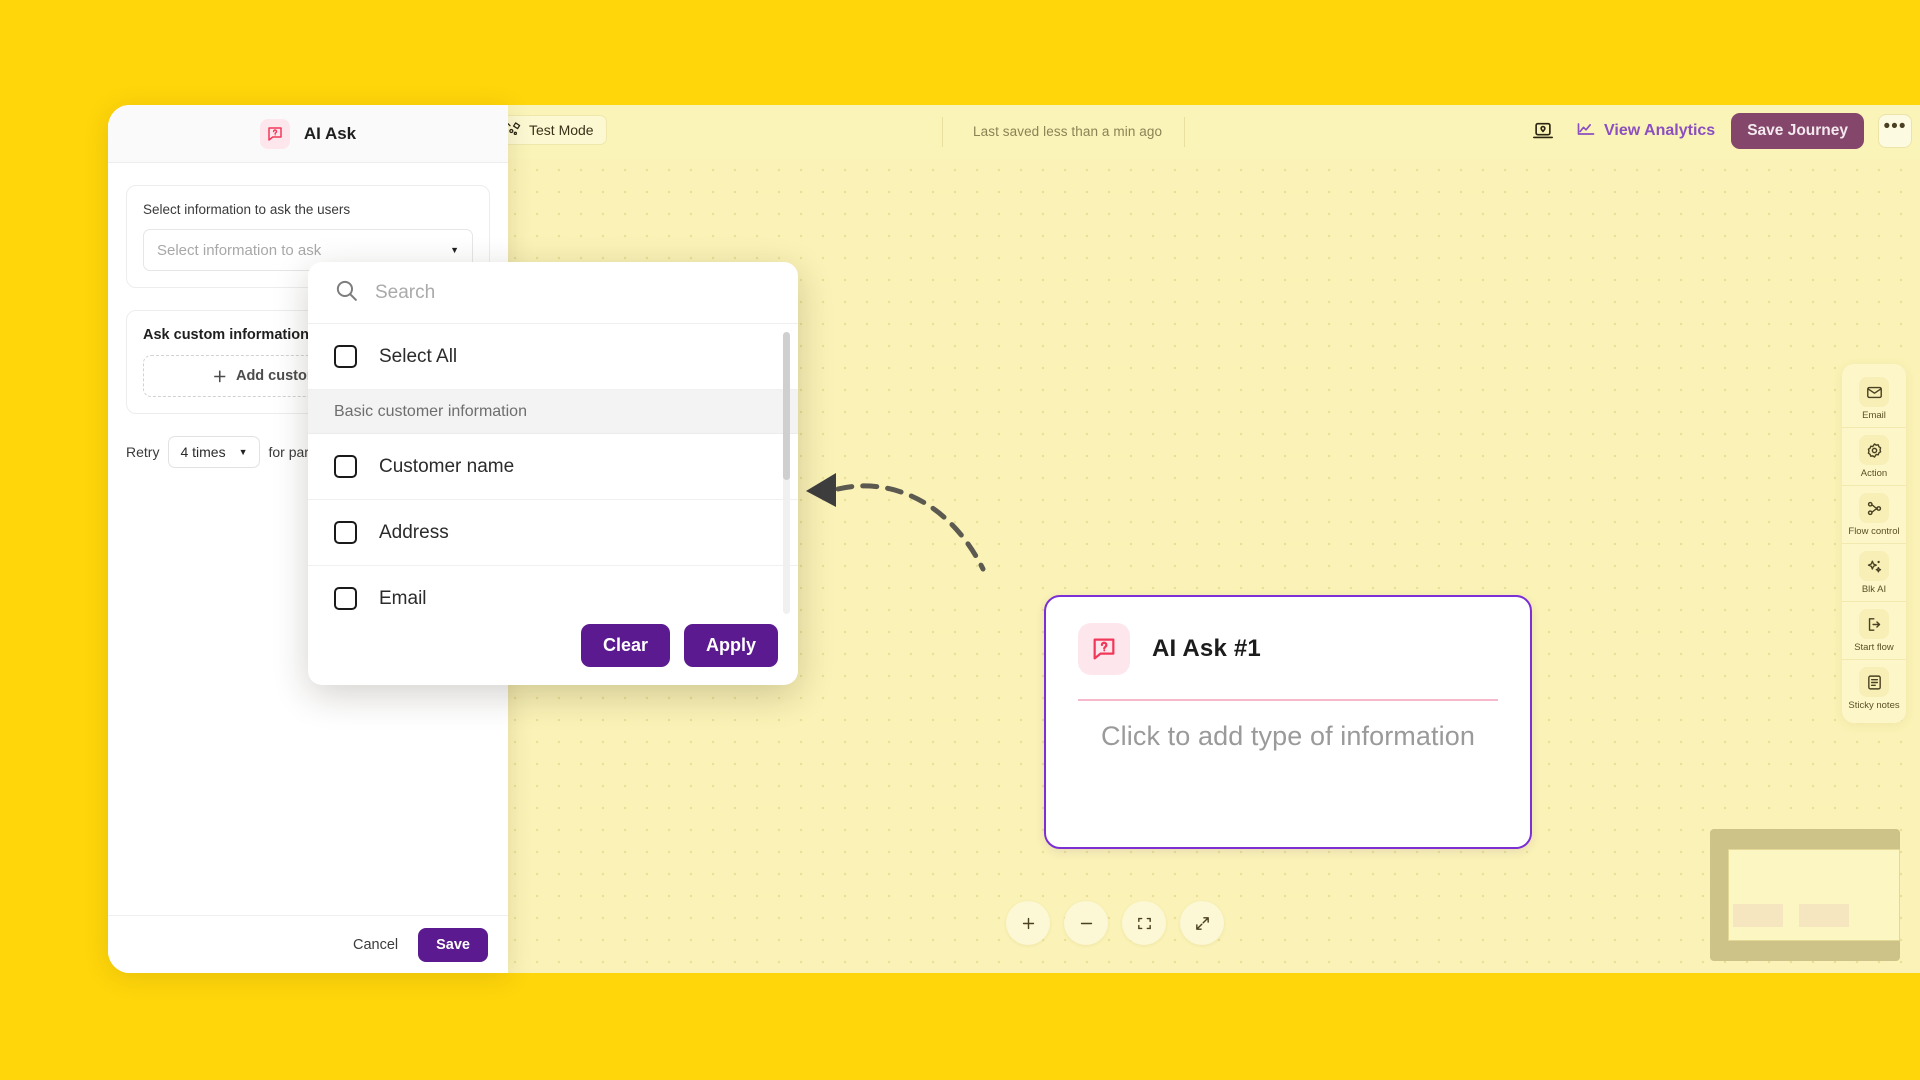 This screenshot has height=1080, width=1920. I want to click on sparkles-icon, so click(1874, 566).